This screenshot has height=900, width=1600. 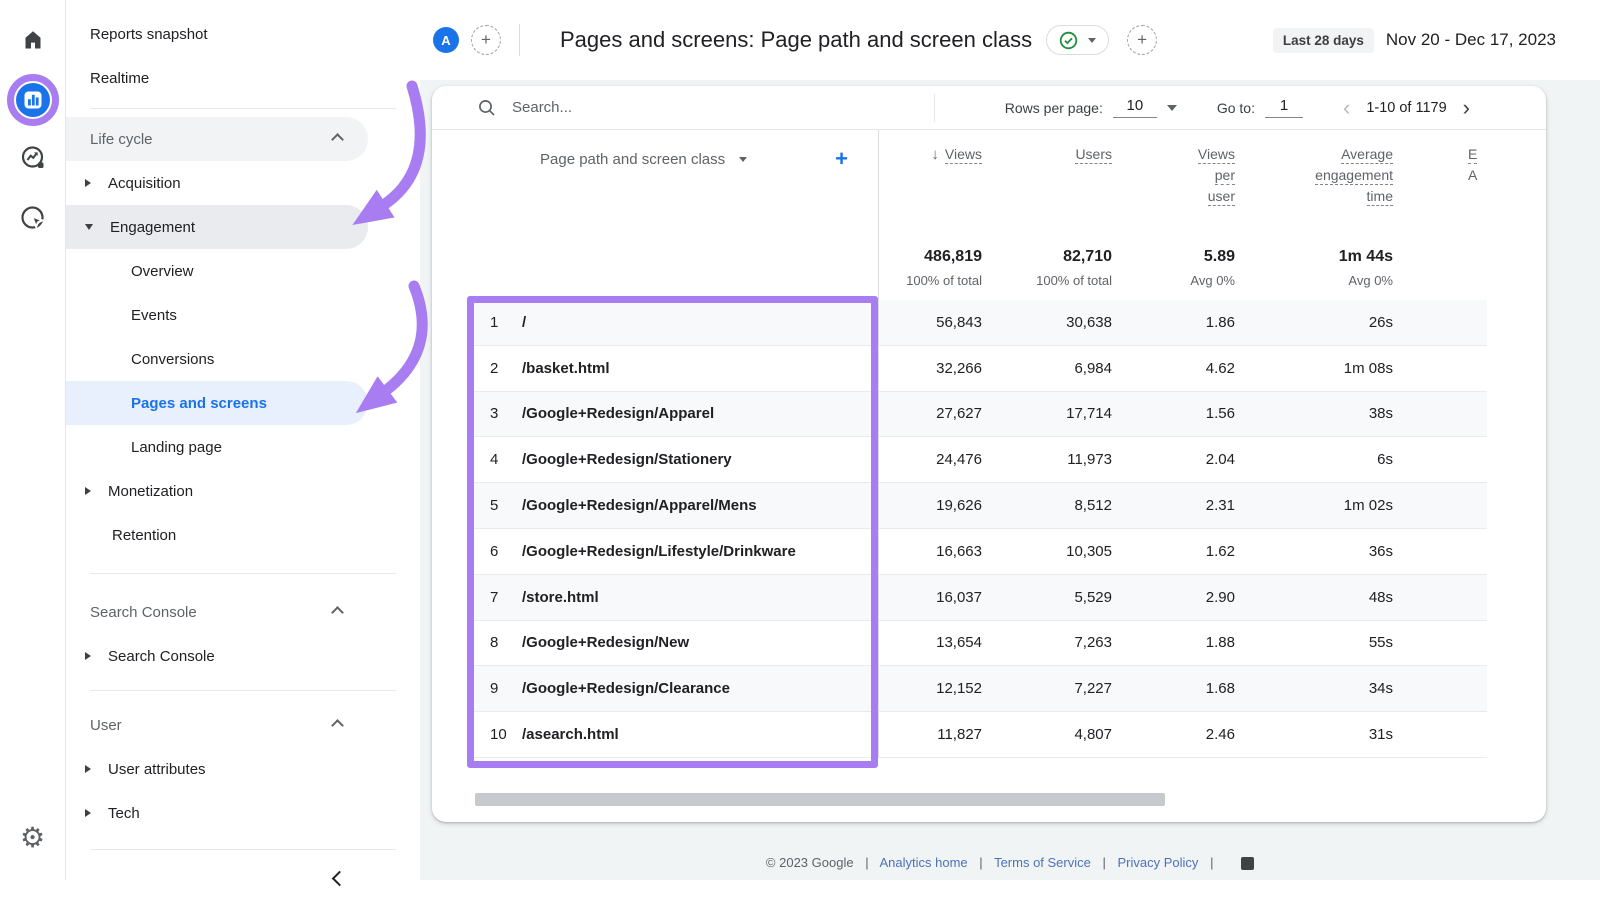 What do you see at coordinates (1134, 107) in the screenshot?
I see `rows-per-page-select: 10` at bounding box center [1134, 107].